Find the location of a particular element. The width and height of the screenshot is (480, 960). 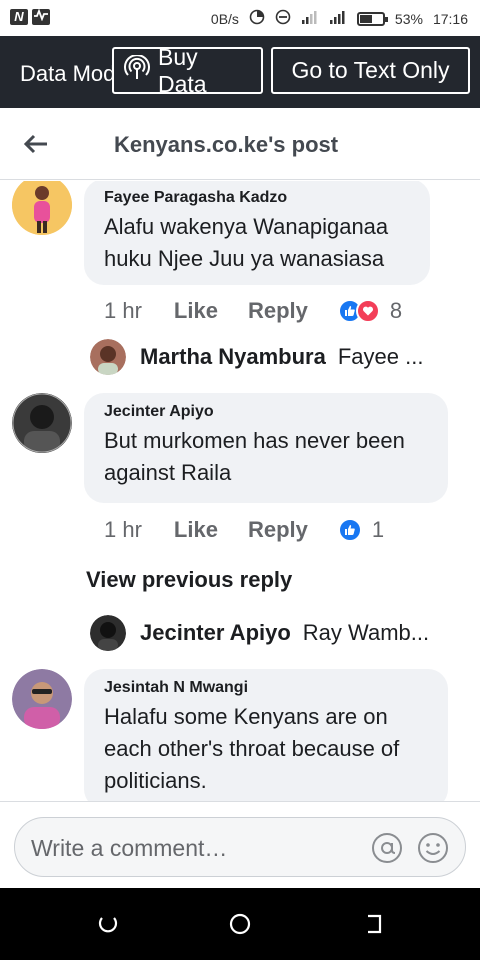

comment-text-line: But murkomen has never been is located at coordinates (254, 440).